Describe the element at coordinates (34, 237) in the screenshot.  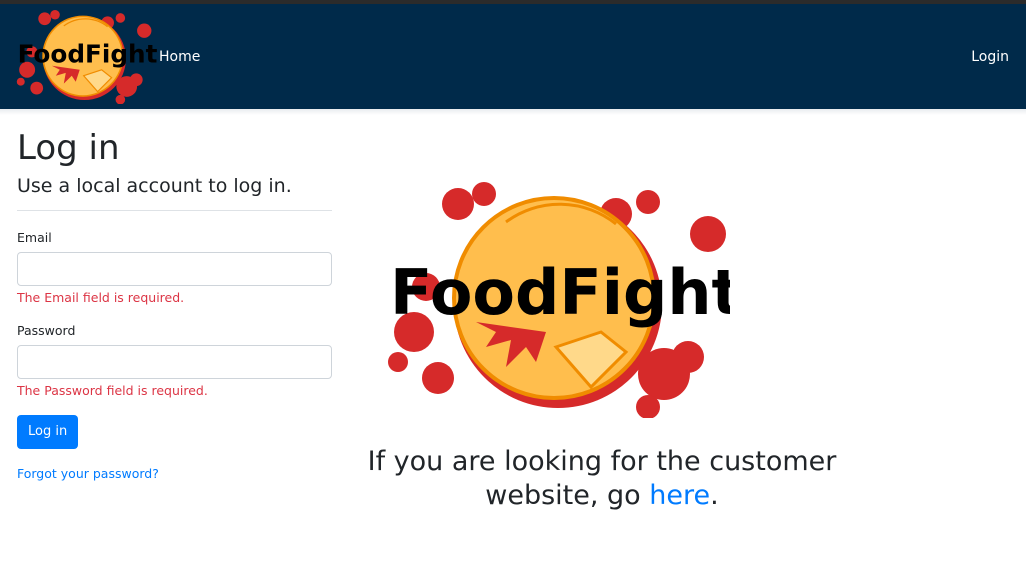
I see `email-label: Email` at that location.